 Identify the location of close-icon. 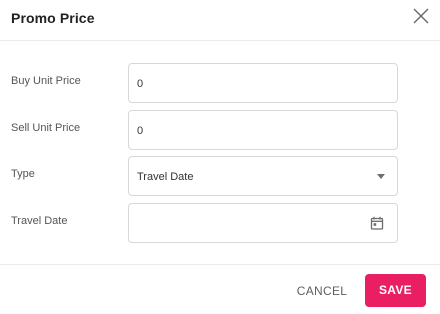
(421, 16).